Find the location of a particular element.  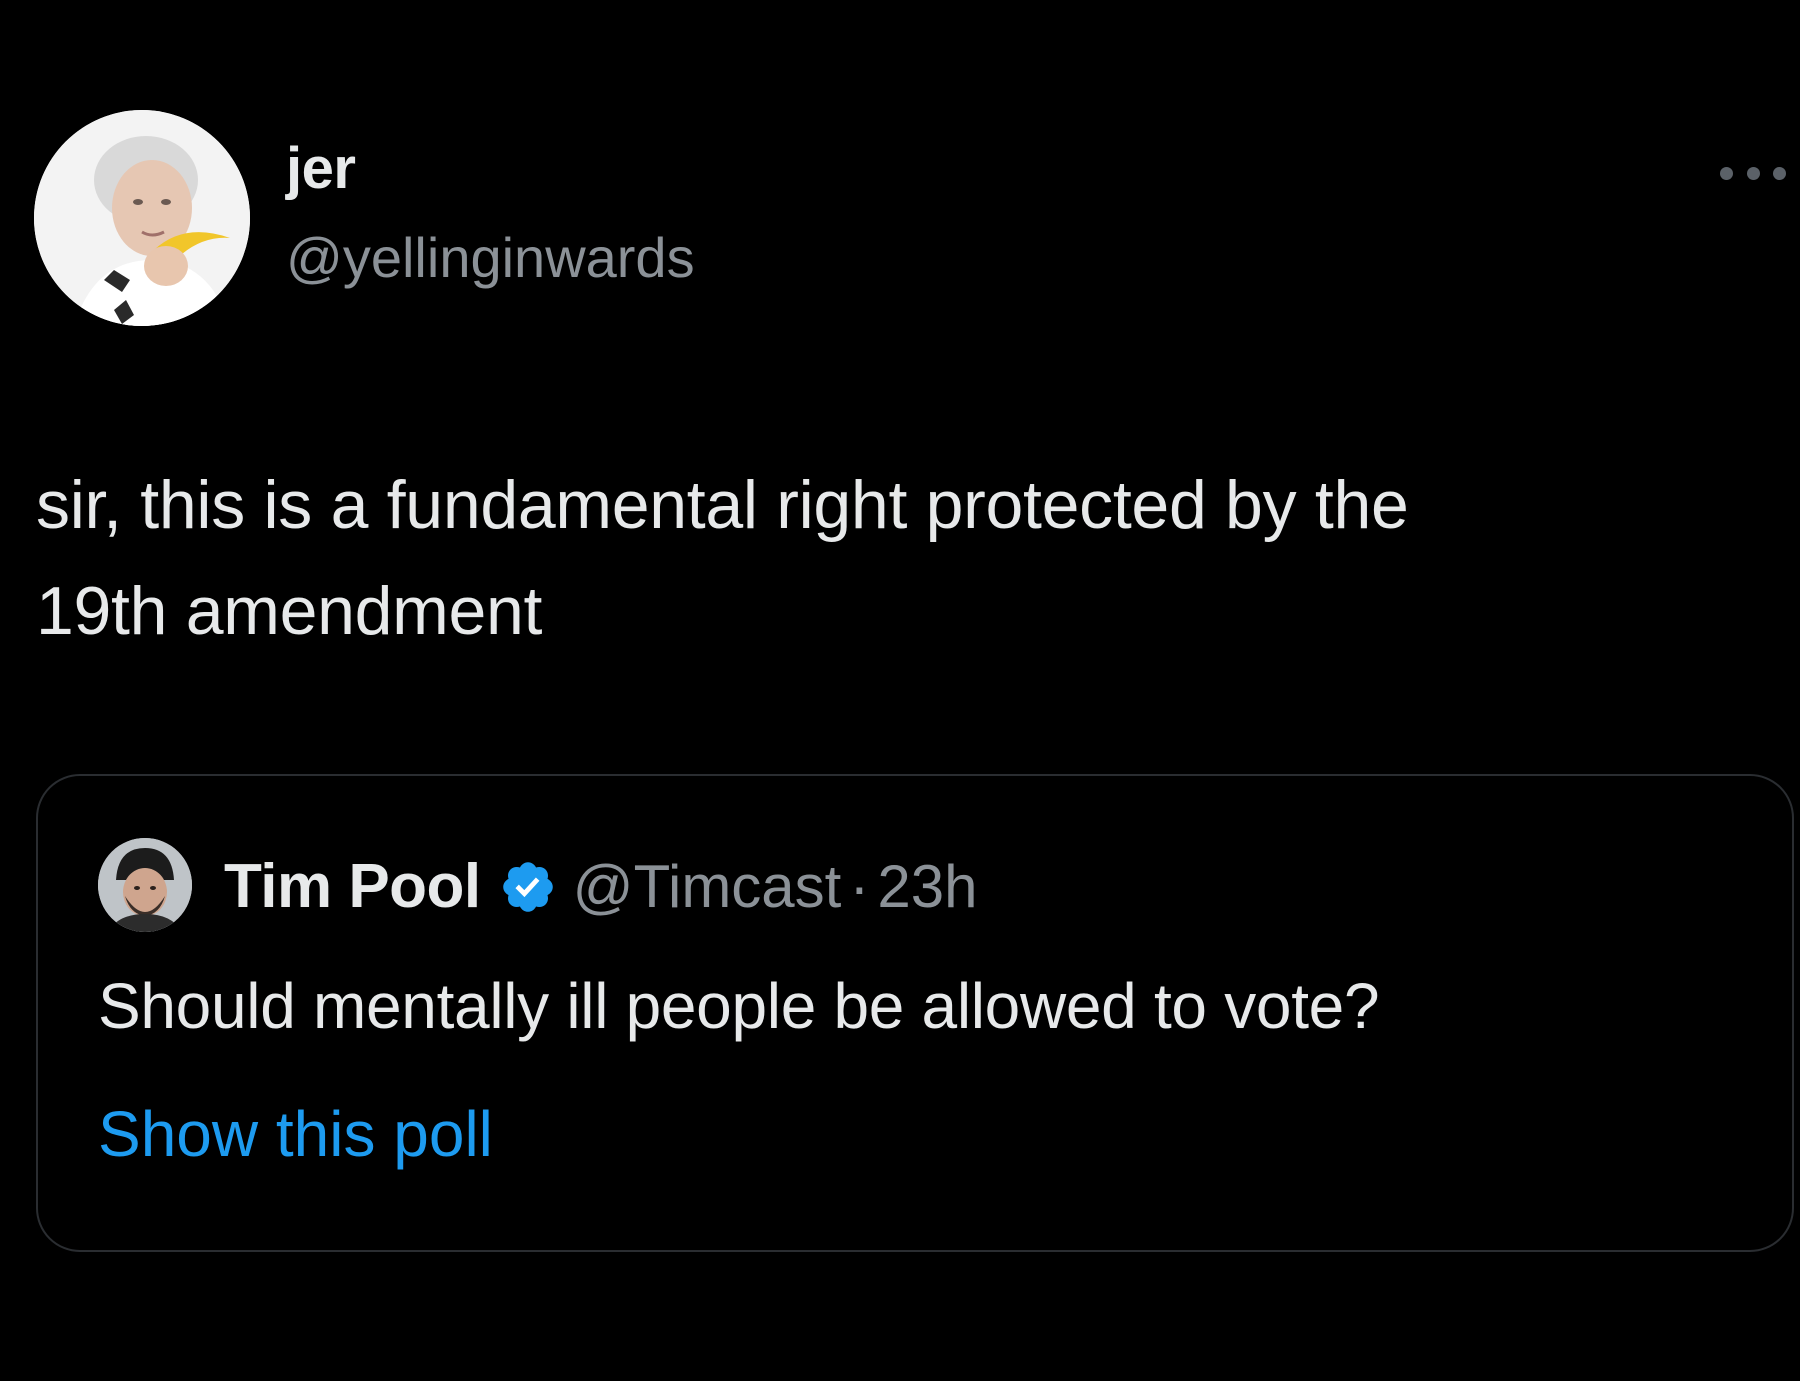

author-display-name: jer is located at coordinates (321, 169).